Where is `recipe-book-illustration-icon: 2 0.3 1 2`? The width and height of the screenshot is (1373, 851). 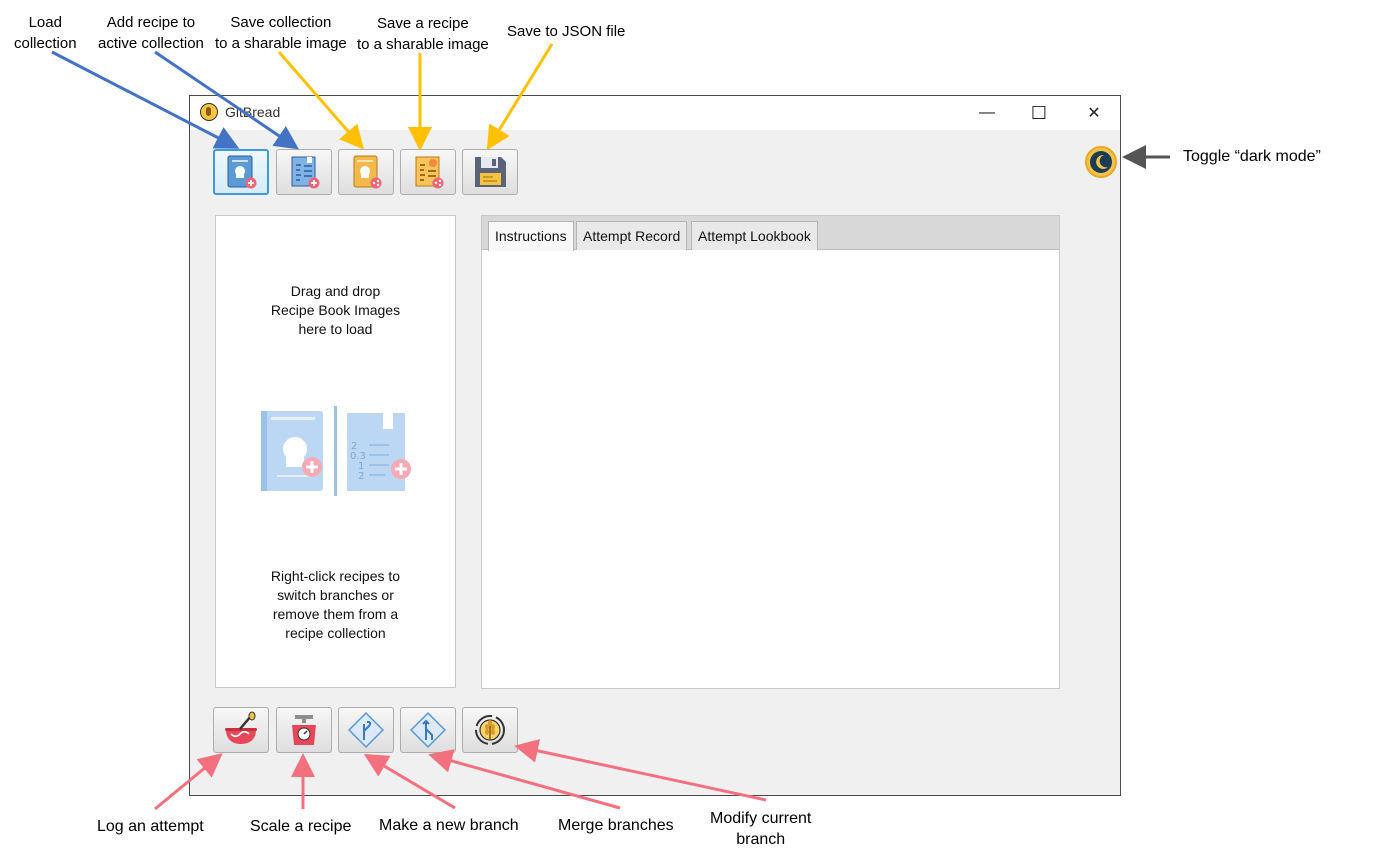 recipe-book-illustration-icon: 2 0.3 1 2 is located at coordinates (336, 451).